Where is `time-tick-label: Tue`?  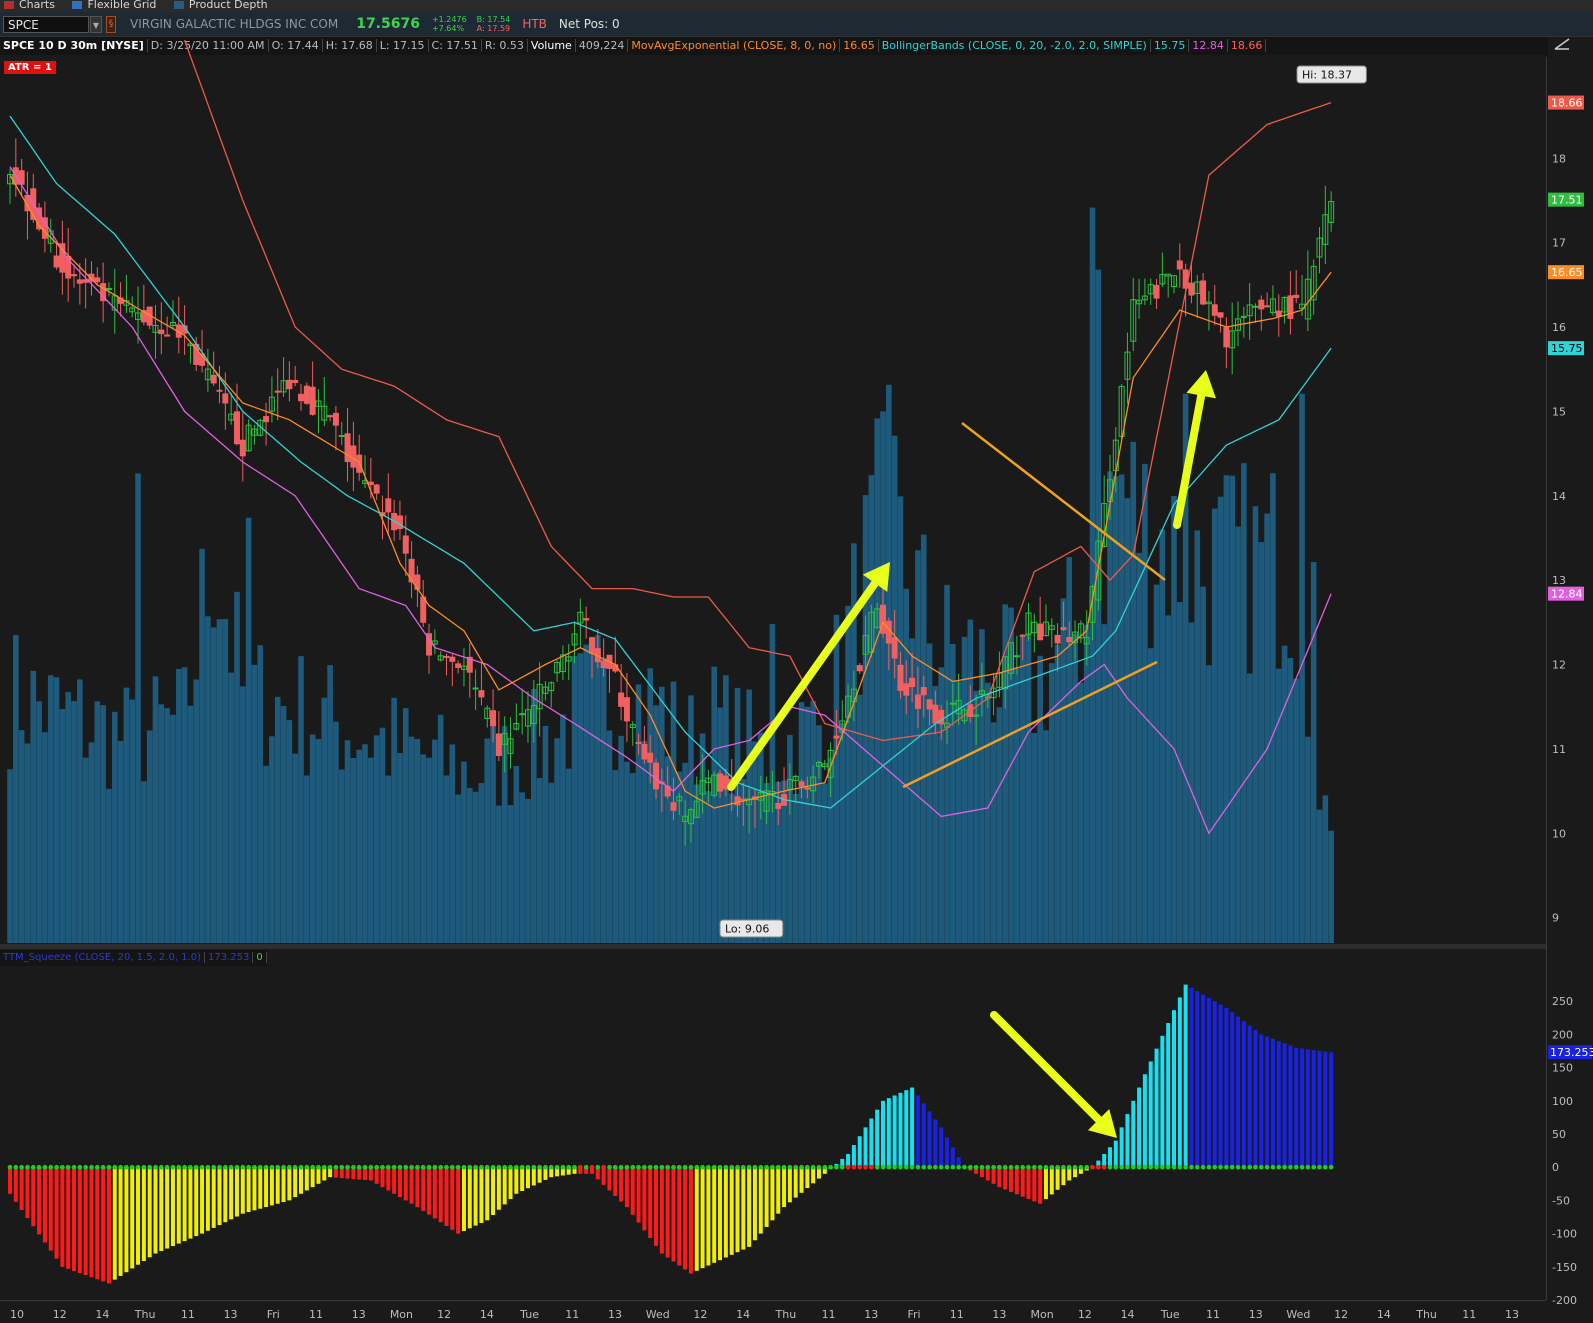
time-tick-label: Tue is located at coordinates (529, 1314).